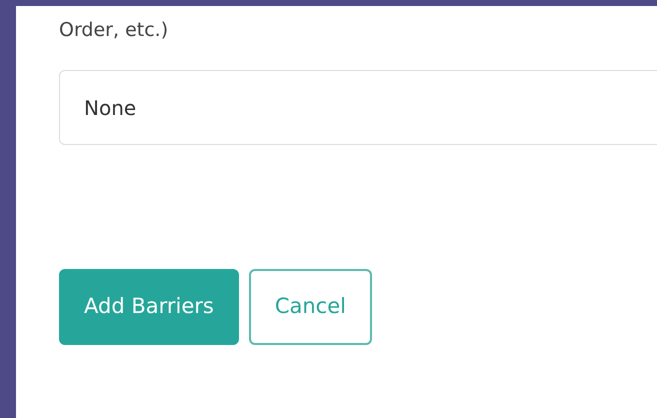 This screenshot has height=418, width=657. Describe the element at coordinates (310, 307) in the screenshot. I see `cancel-button: Cancel` at that location.